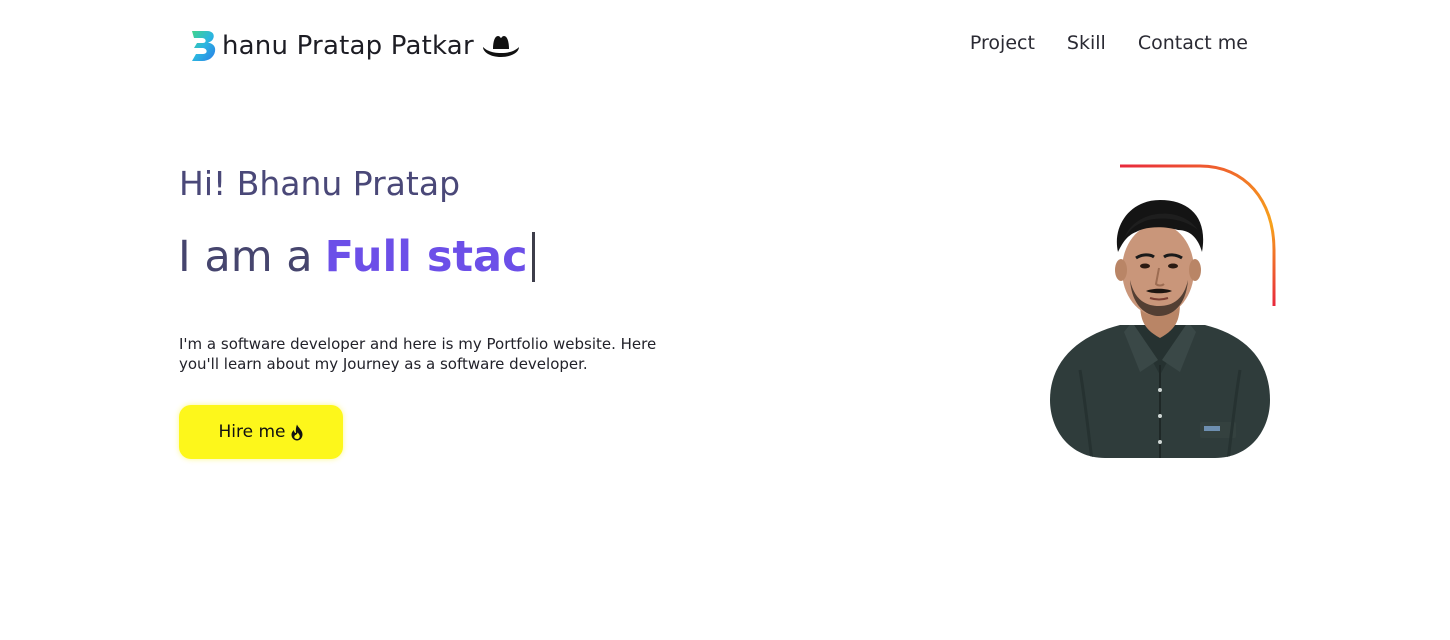 This screenshot has width=1450, height=640. I want to click on flame-icon, so click(296, 432).